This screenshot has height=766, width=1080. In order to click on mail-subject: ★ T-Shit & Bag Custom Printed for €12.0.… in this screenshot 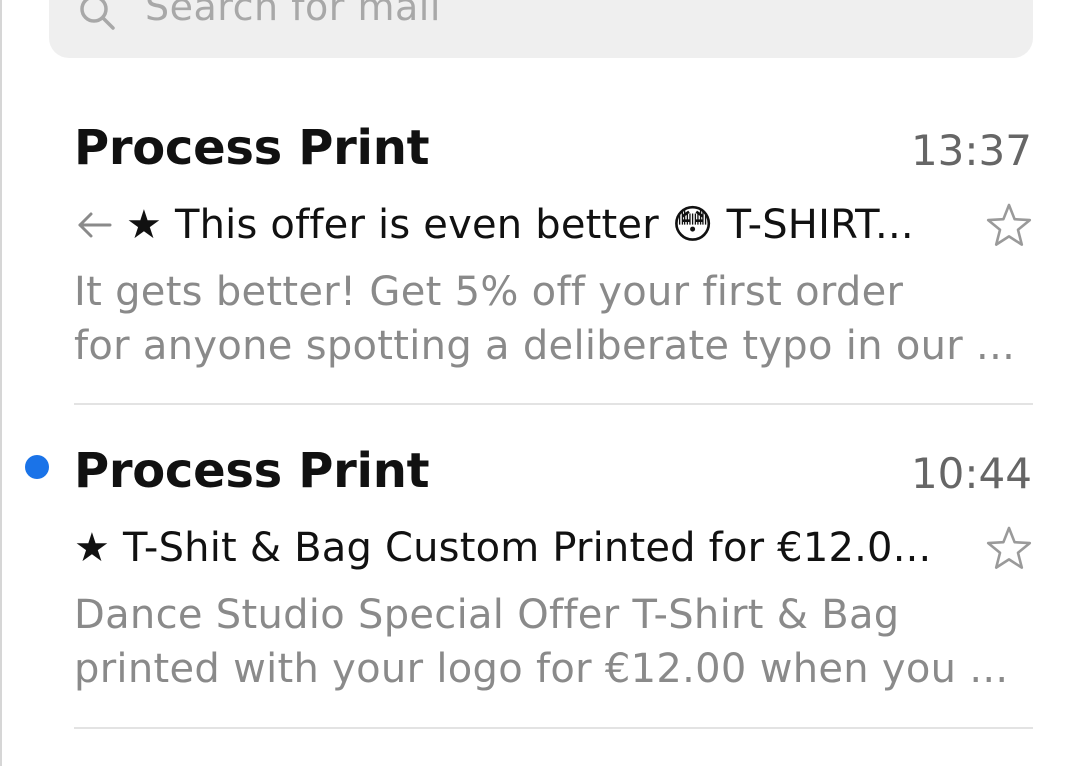, I will do `click(503, 548)`.